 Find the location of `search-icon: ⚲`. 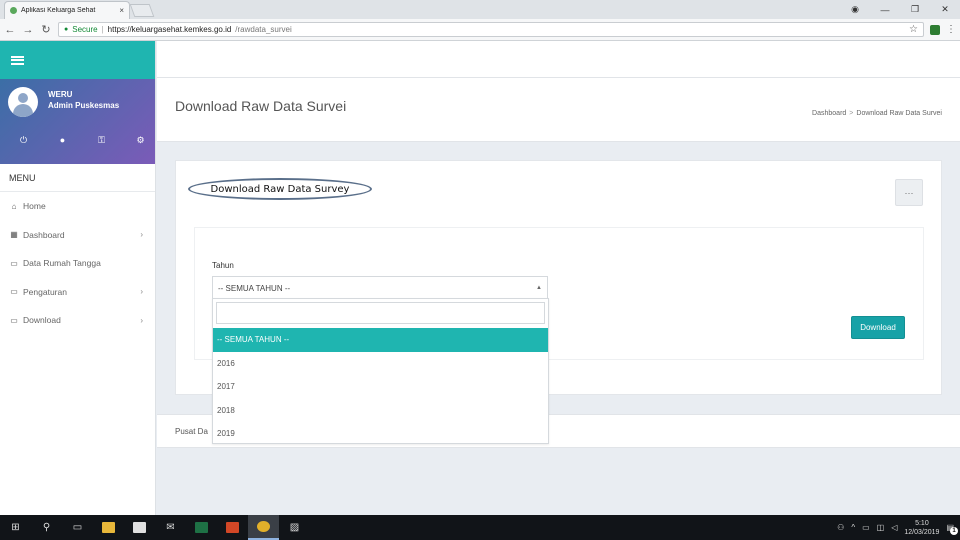

search-icon: ⚲ is located at coordinates (46, 527).